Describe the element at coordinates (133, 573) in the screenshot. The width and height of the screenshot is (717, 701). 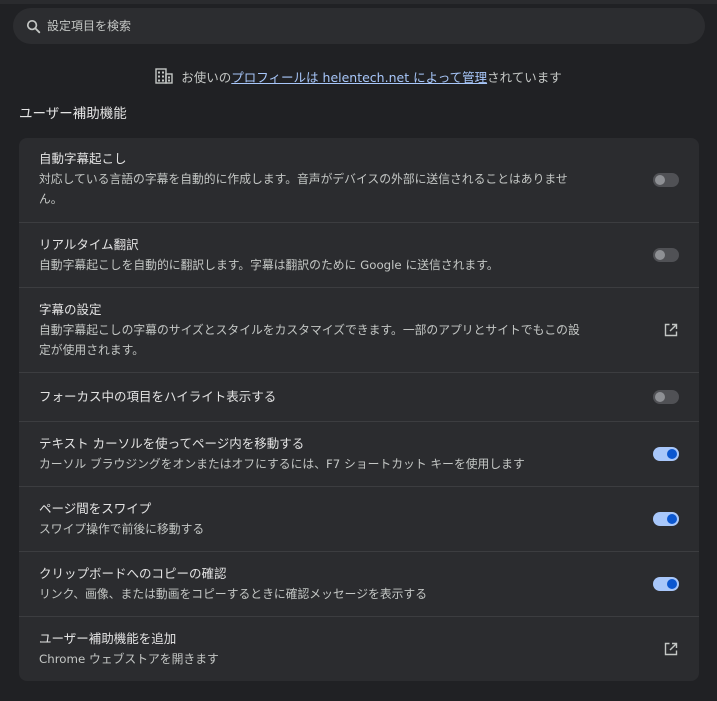
I see `setting-title: クリップボードへのコピーの確認` at that location.